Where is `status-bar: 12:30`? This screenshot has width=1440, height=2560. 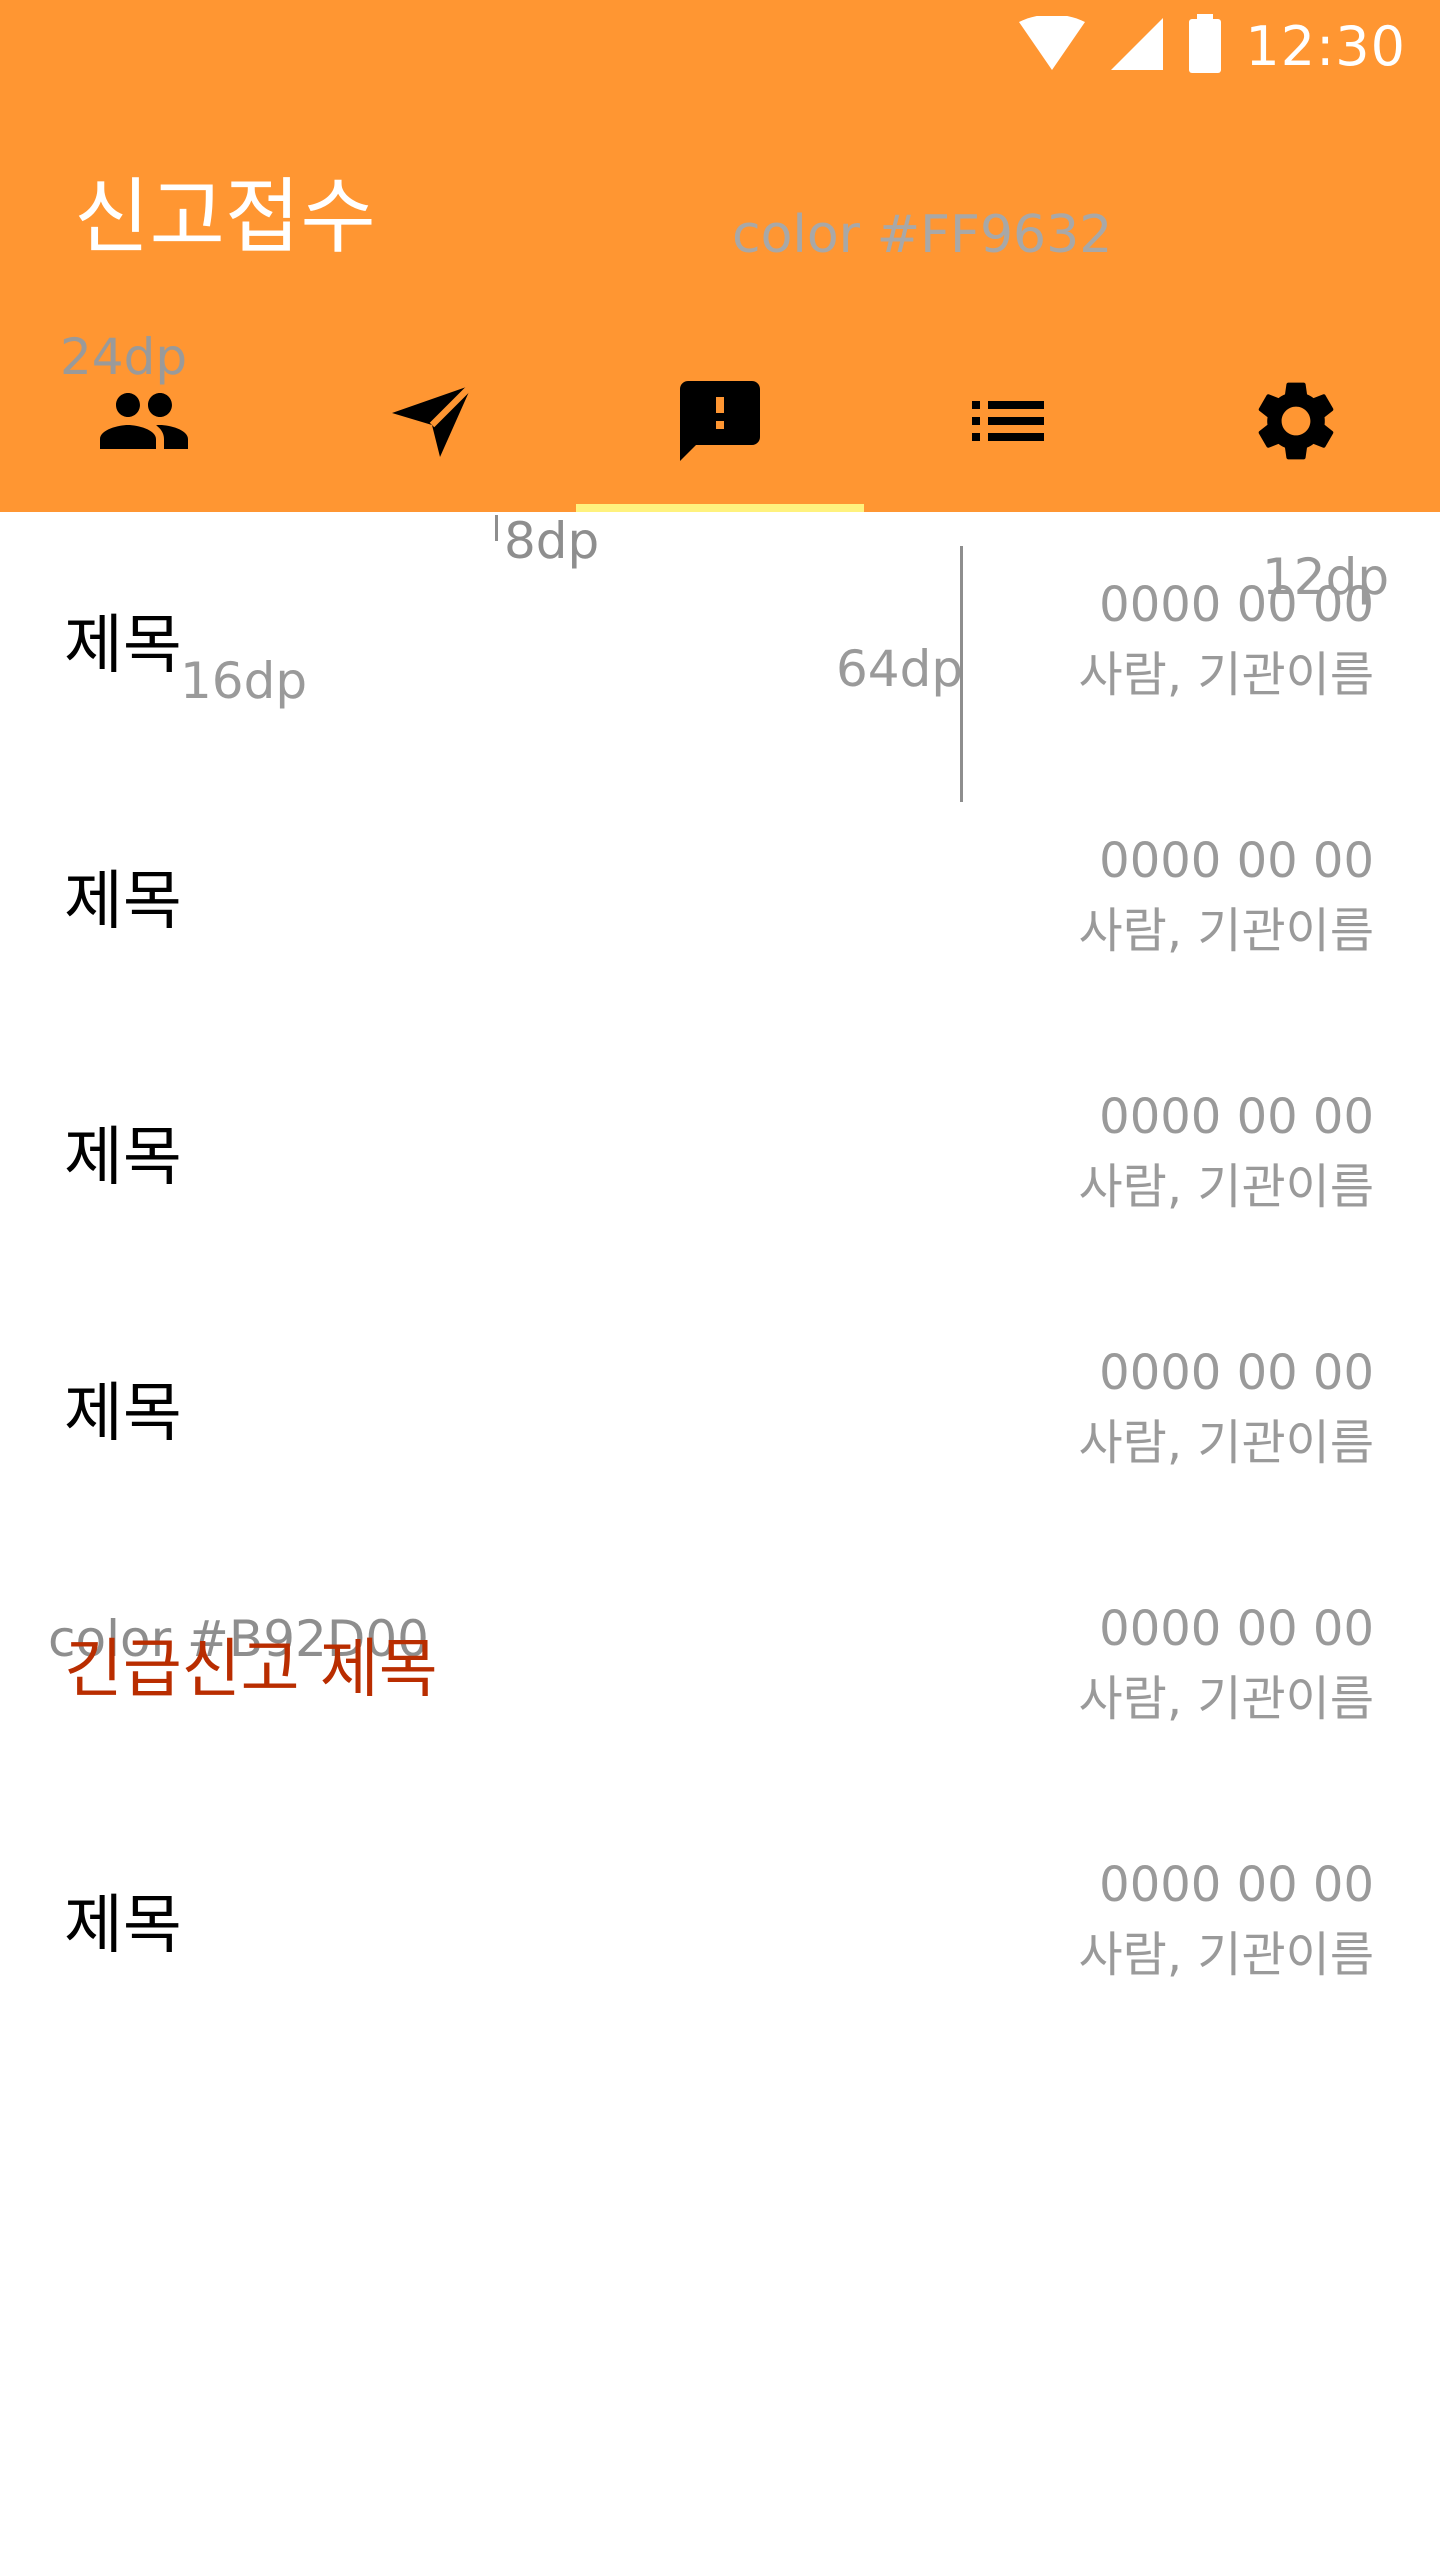
status-bar: 12:30 is located at coordinates (1211, 46).